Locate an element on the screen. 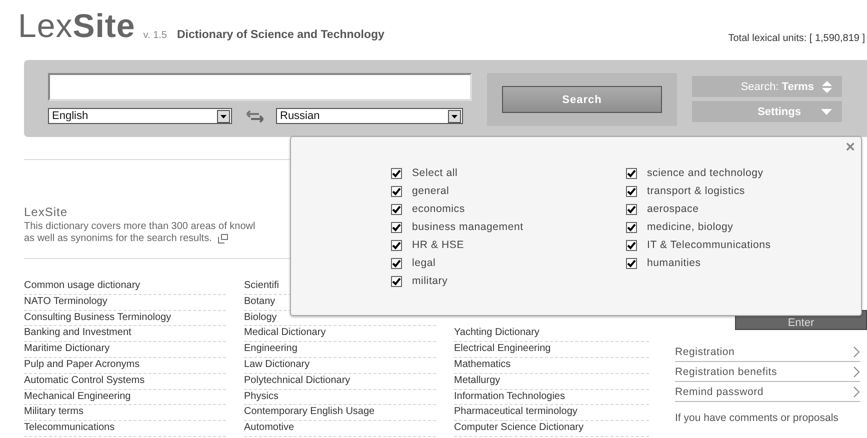 The image size is (867, 438). dictionary-link: Automotive is located at coordinates (340, 429).